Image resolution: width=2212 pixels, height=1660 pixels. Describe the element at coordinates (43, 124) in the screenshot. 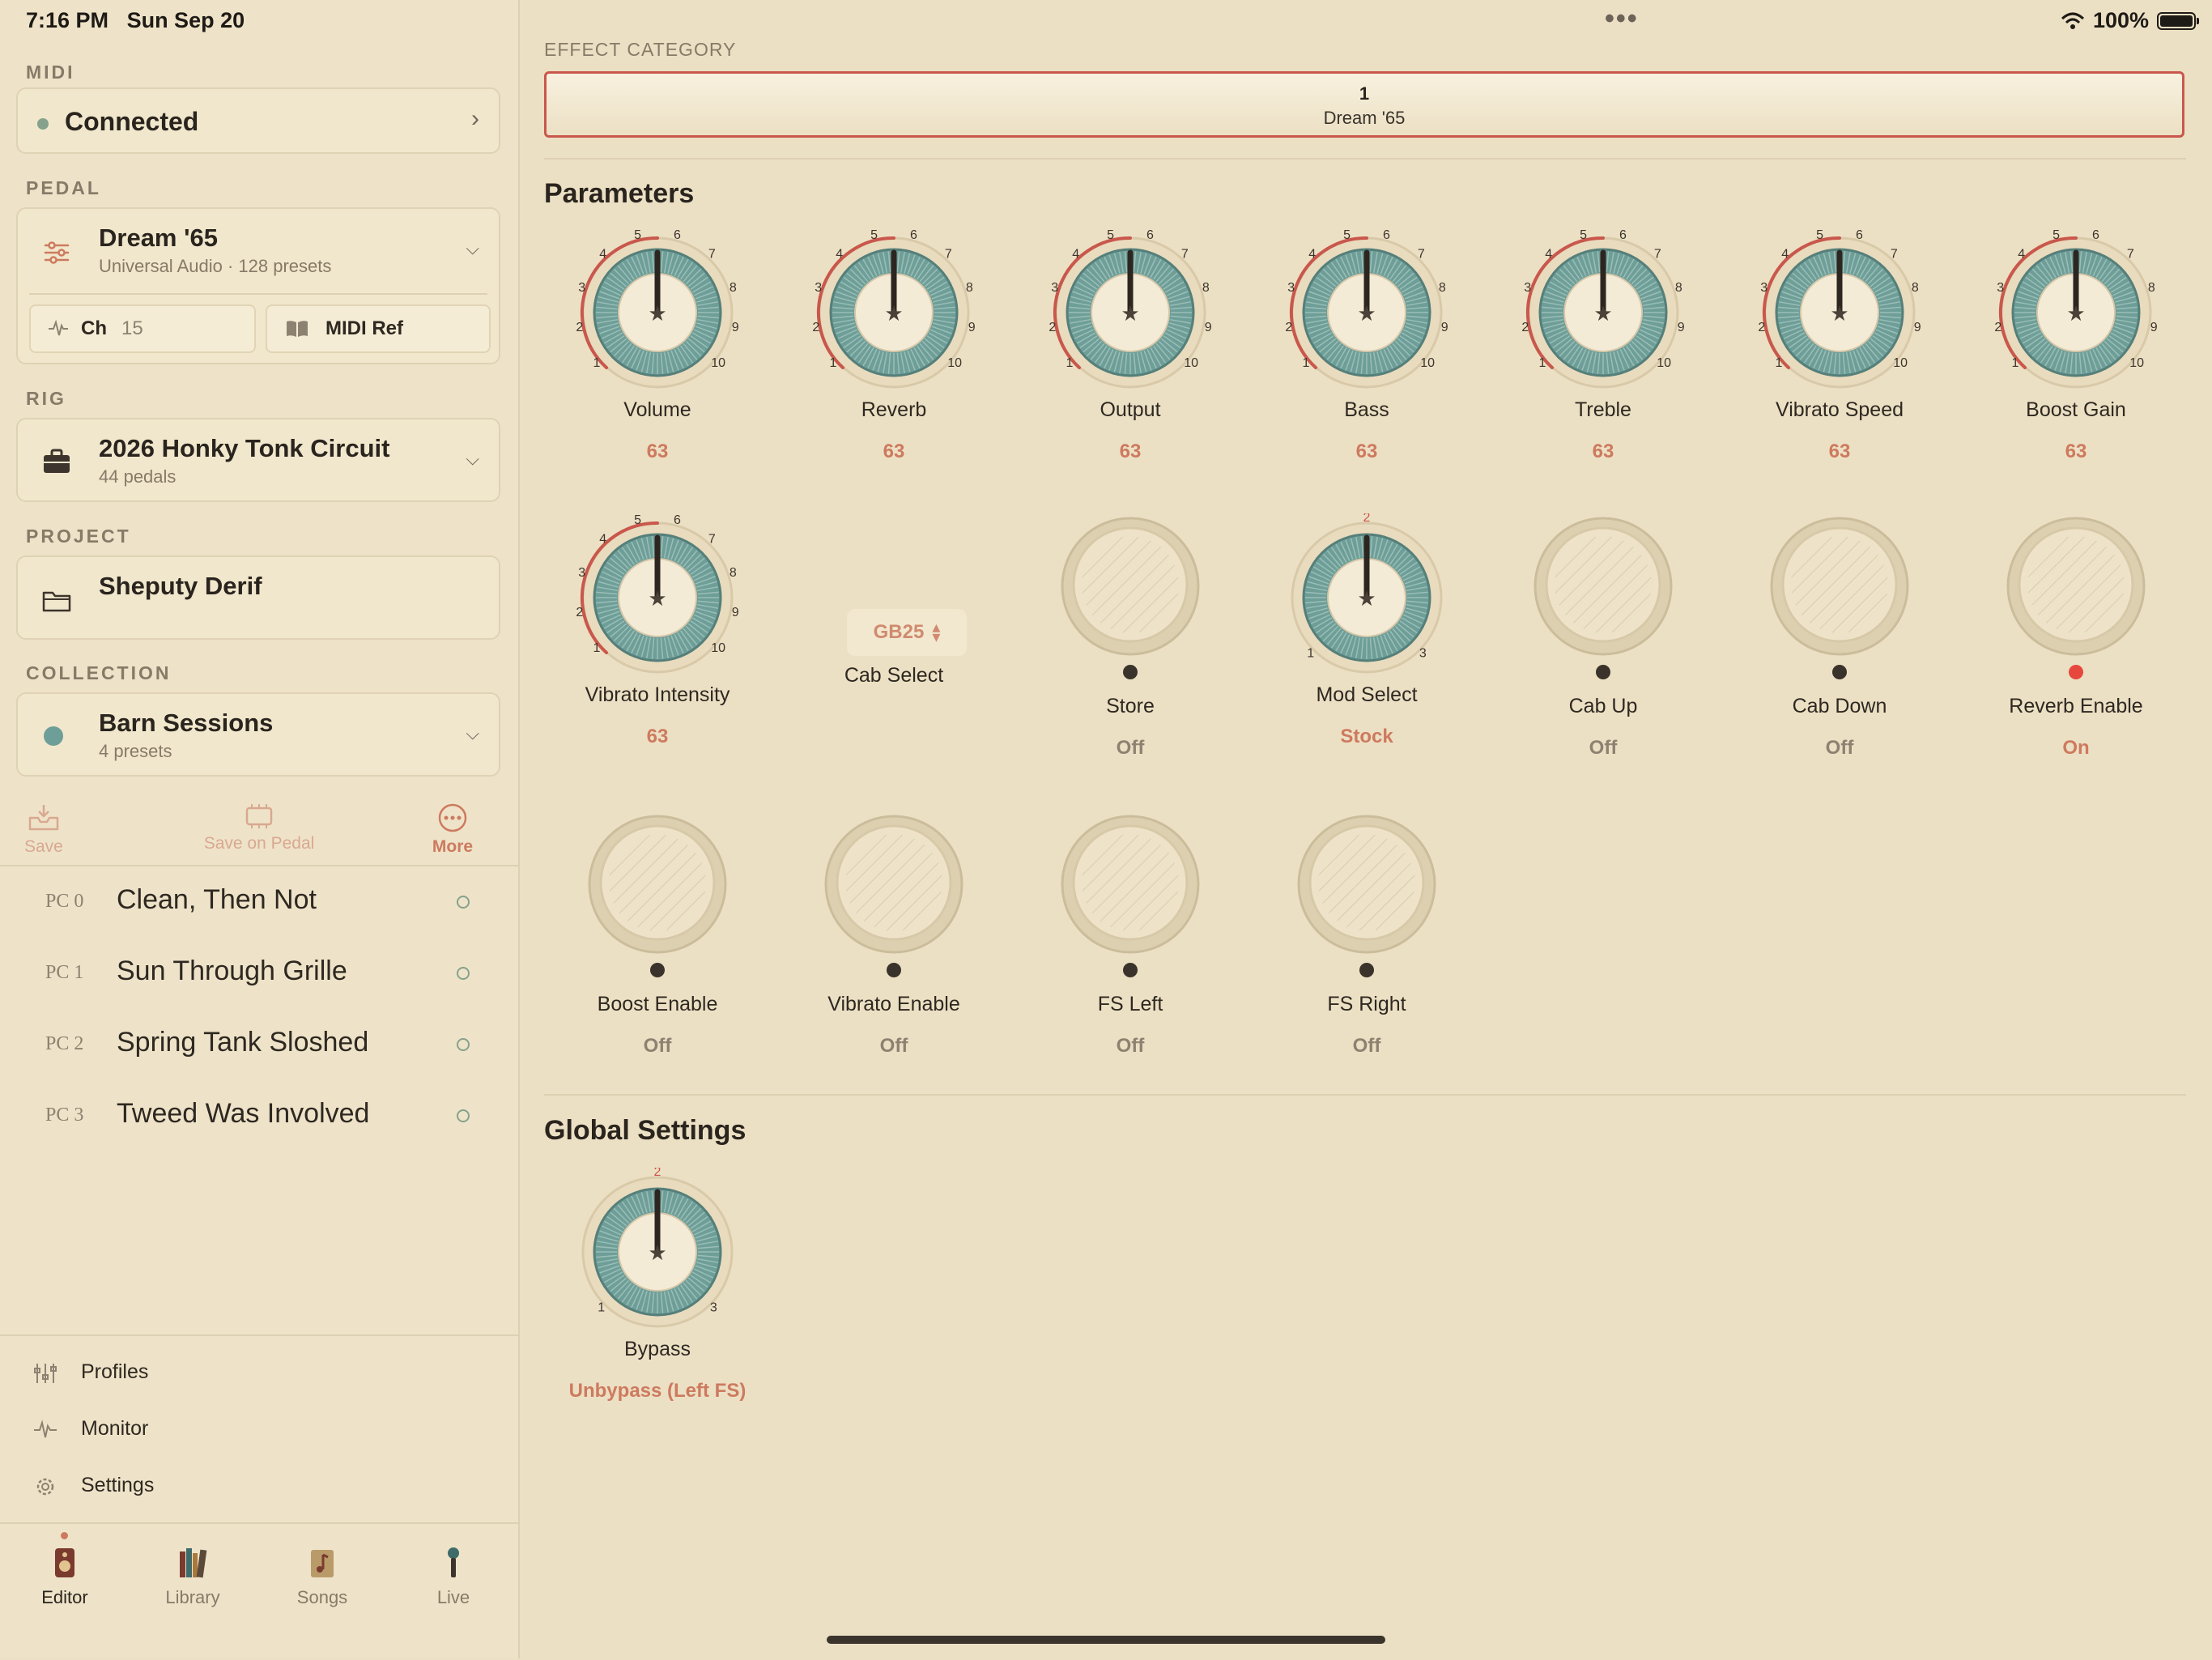

I see `connected-dot-icon` at that location.